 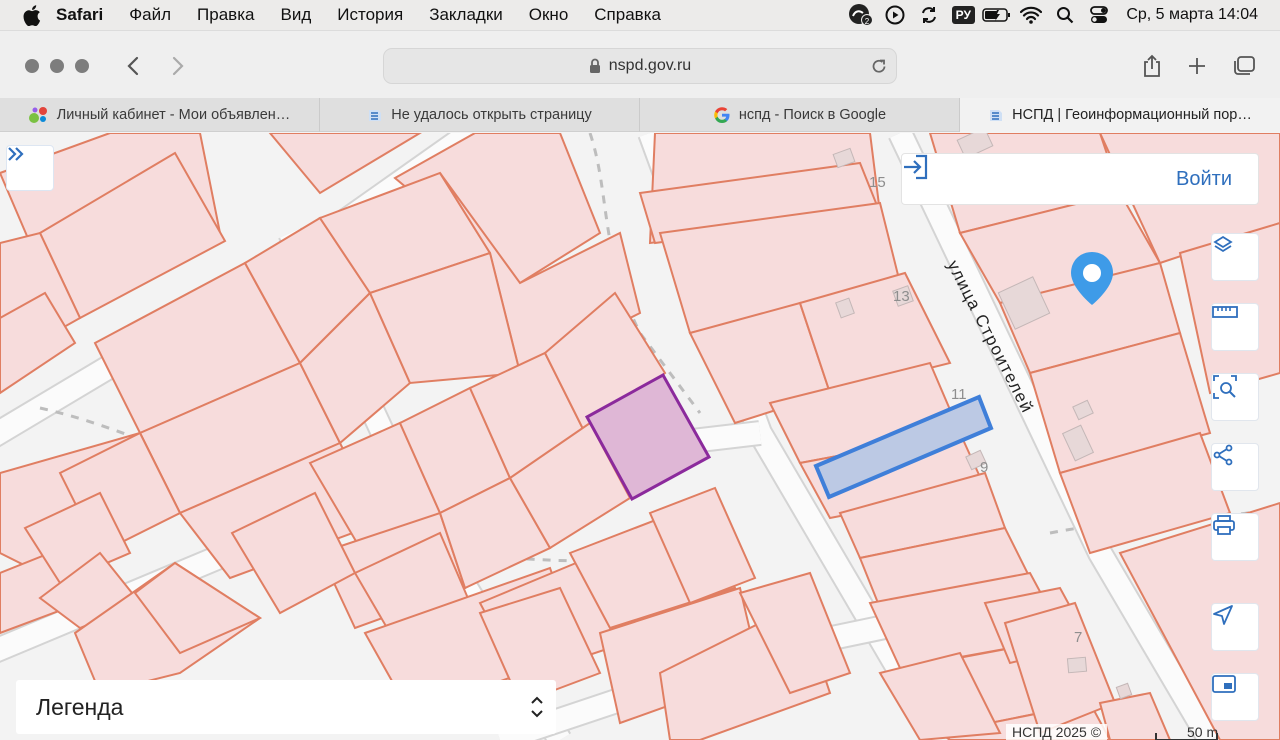 What do you see at coordinates (295, 15) in the screenshot?
I see `menu-view: Вид` at bounding box center [295, 15].